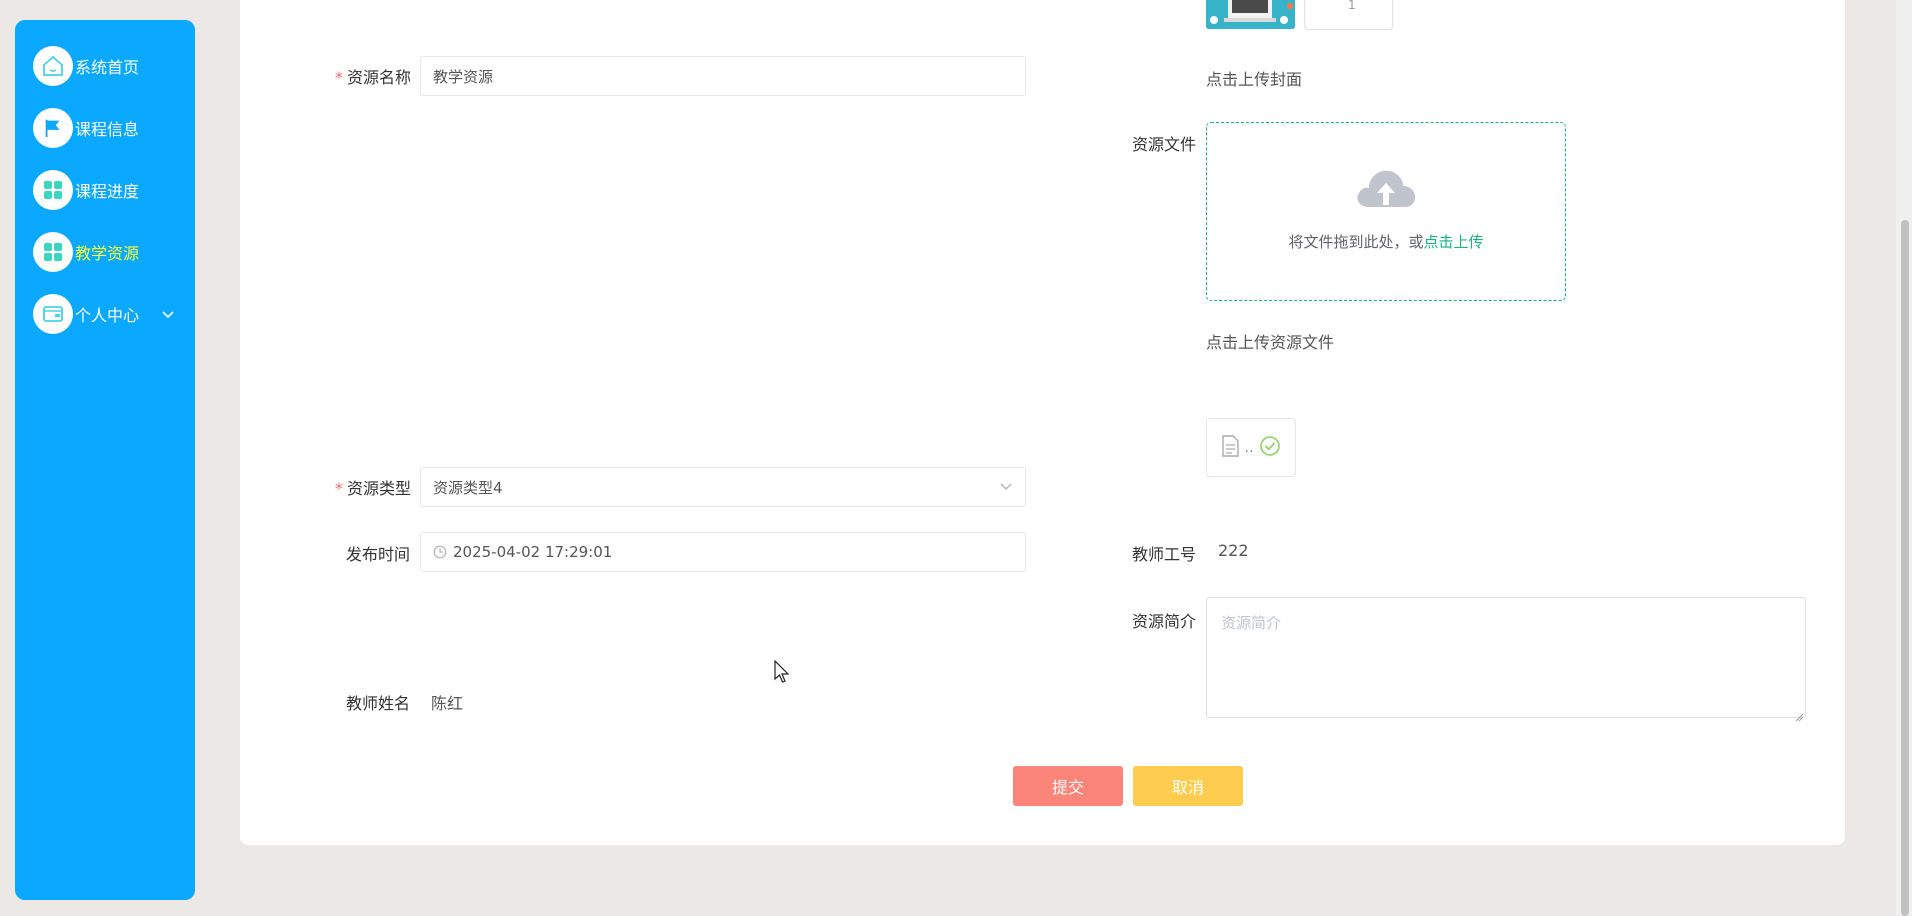 Image resolution: width=1912 pixels, height=916 pixels. What do you see at coordinates (378, 703) in the screenshot?
I see `teacher-name-label: 教师姓名` at bounding box center [378, 703].